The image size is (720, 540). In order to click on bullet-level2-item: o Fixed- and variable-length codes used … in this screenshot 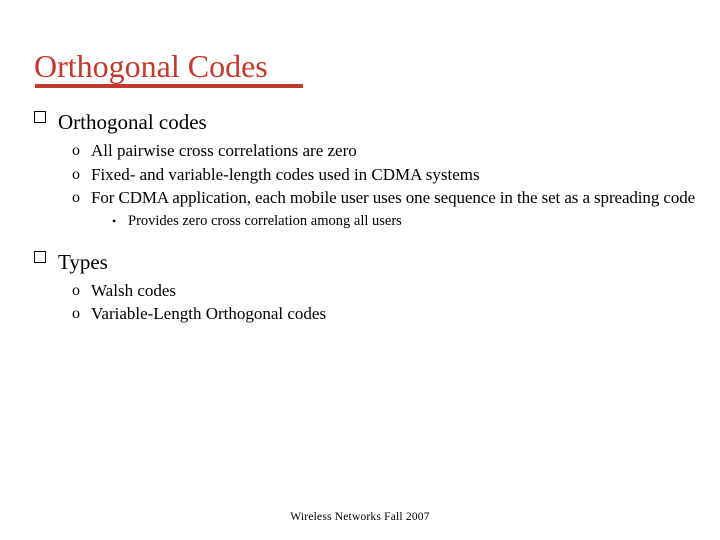, I will do `click(360, 175)`.